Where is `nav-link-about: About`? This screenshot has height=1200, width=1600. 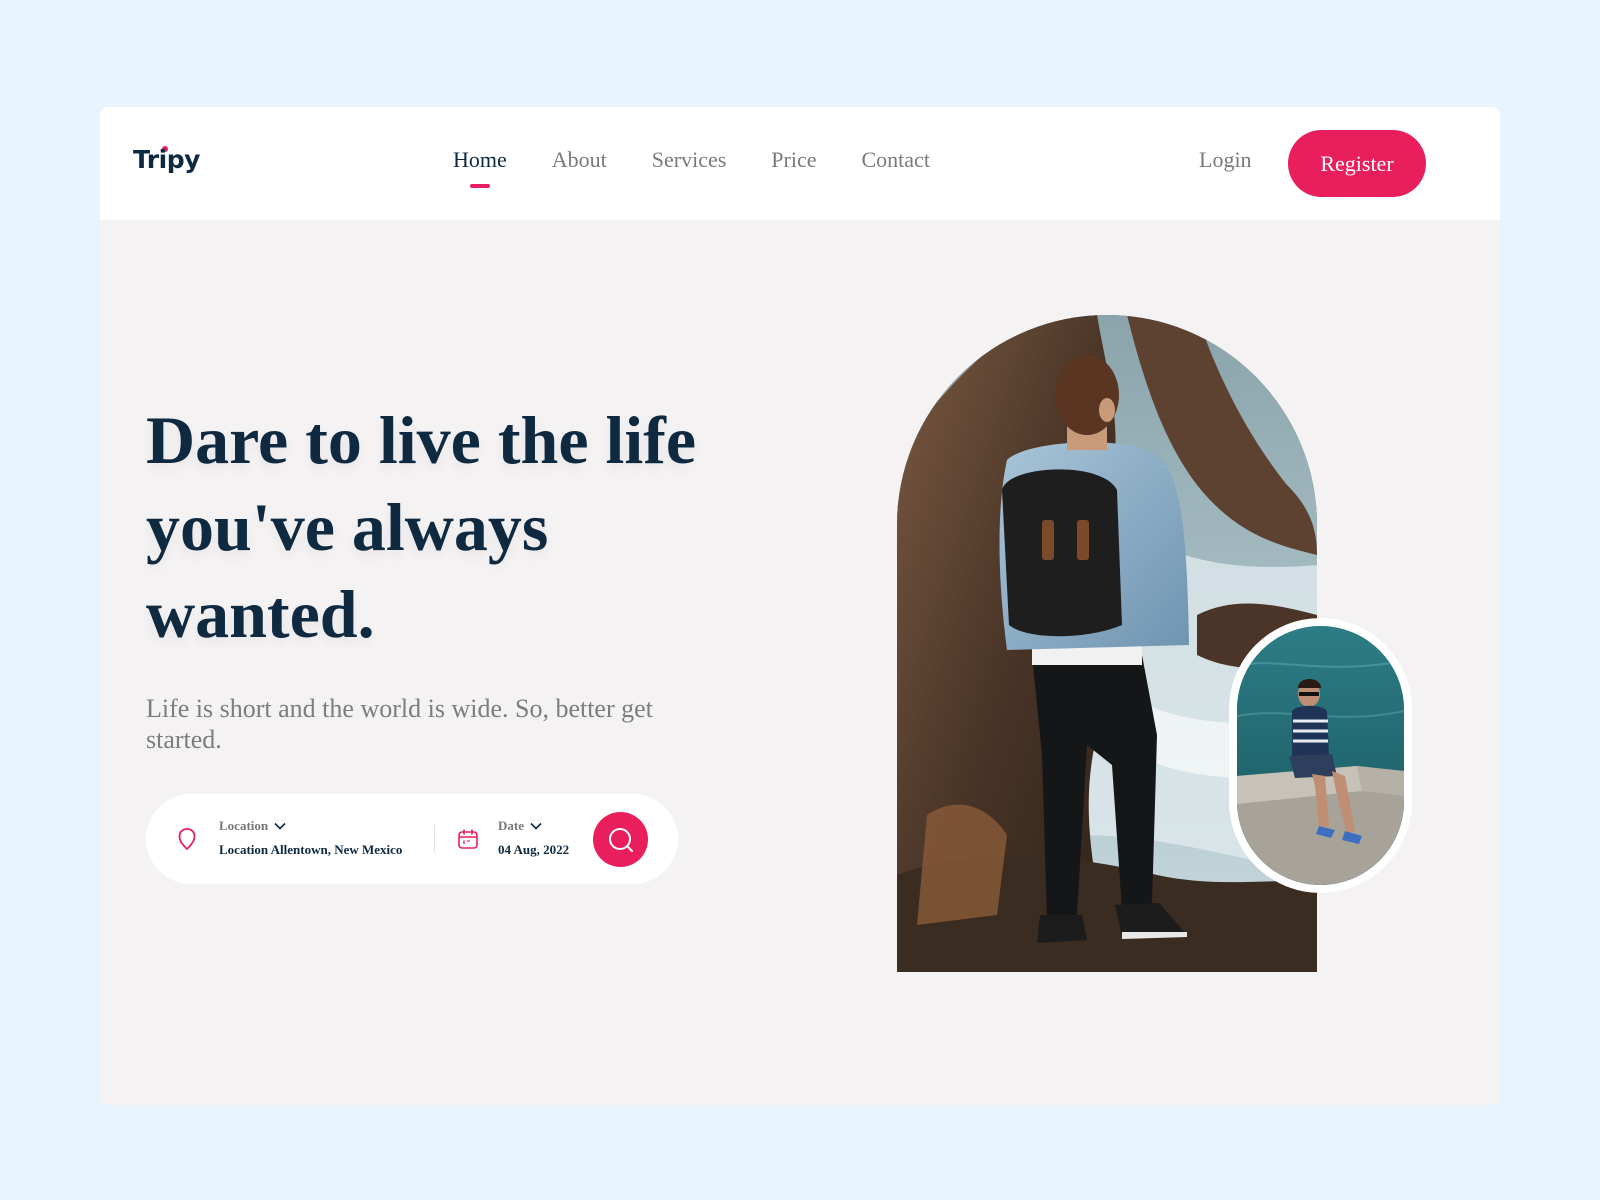
nav-link-about: About is located at coordinates (579, 160).